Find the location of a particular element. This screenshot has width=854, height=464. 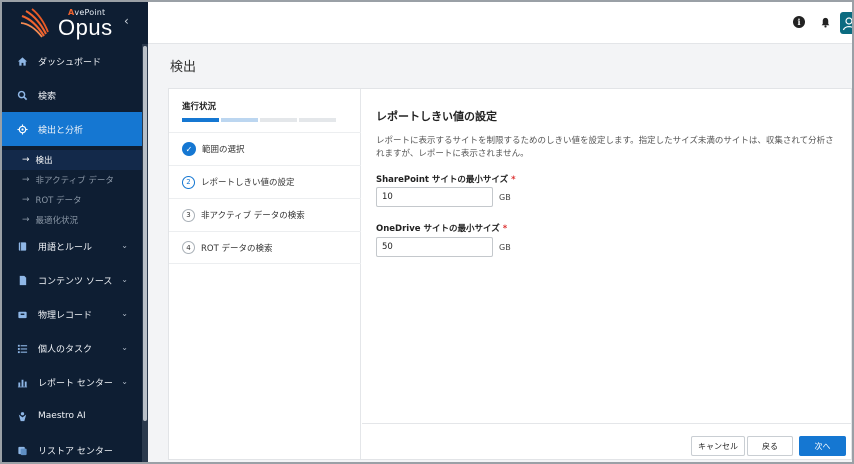

sidebar-item-restore-center: リストア センター is located at coordinates (72, 447).